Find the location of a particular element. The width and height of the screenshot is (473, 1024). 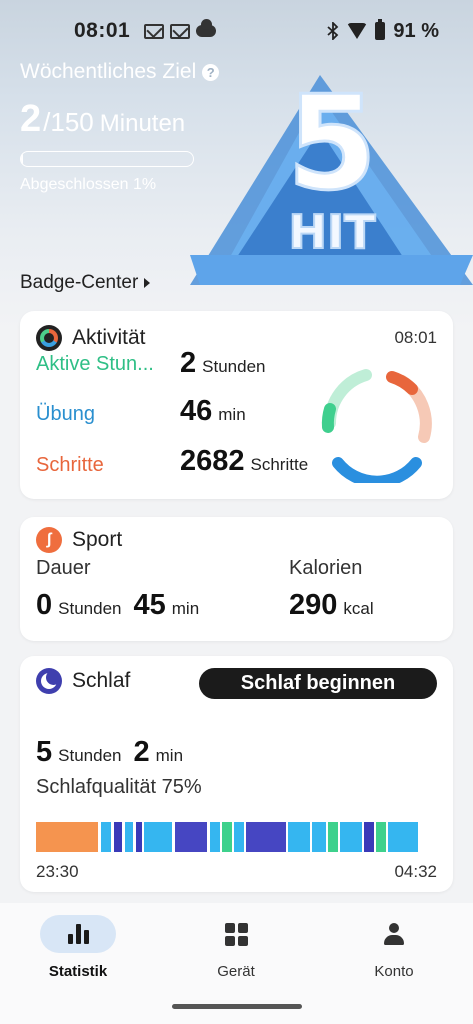

running-icon: ʃ is located at coordinates (49, 540).